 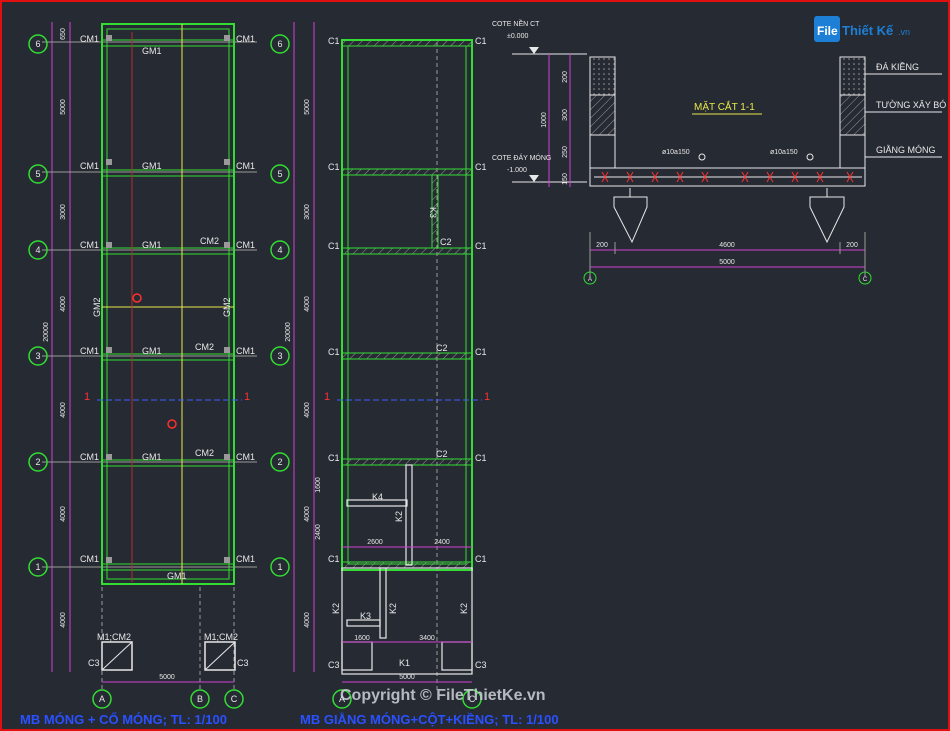 What do you see at coordinates (37, 356) in the screenshot?
I see `axis-label: 3` at bounding box center [37, 356].